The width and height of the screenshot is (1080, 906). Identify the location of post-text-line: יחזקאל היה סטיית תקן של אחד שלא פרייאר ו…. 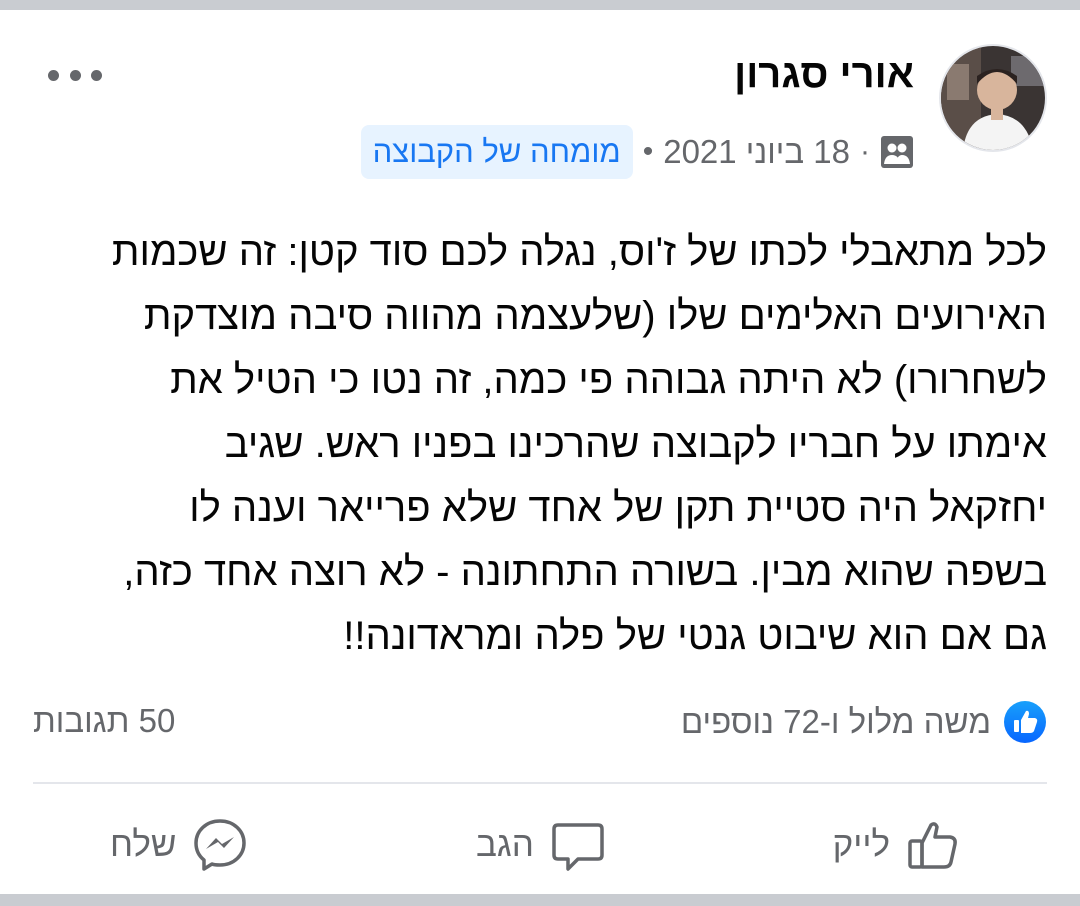
(618, 508).